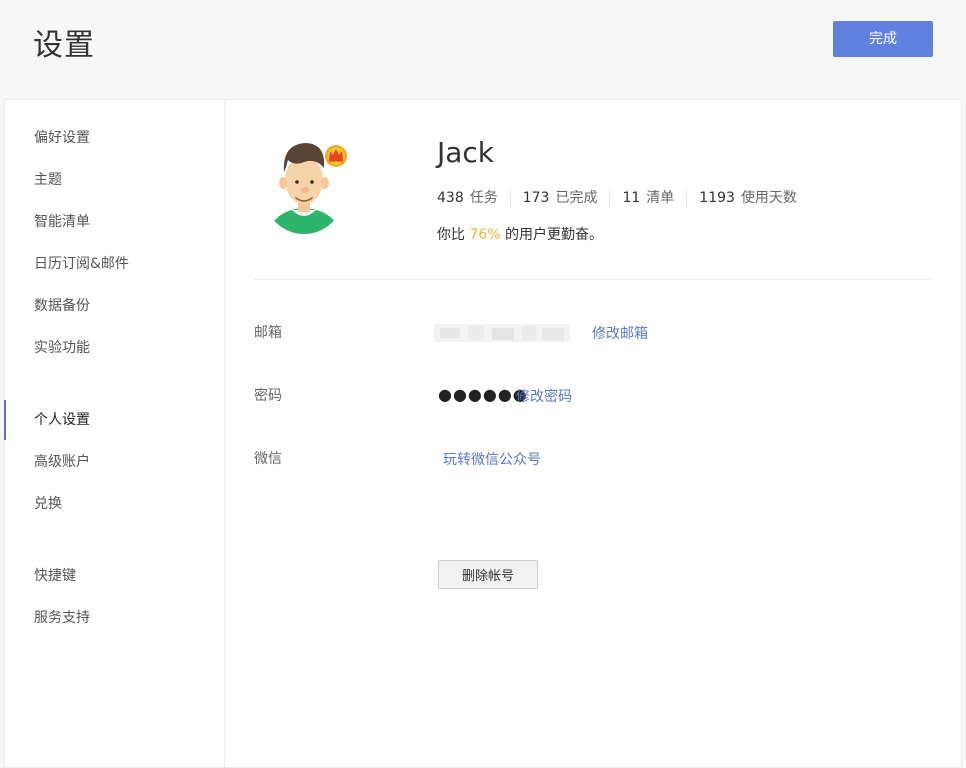 The width and height of the screenshot is (966, 768). Describe the element at coordinates (114, 138) in the screenshot. I see `sidebar-item-preferences: 偏好设置` at that location.